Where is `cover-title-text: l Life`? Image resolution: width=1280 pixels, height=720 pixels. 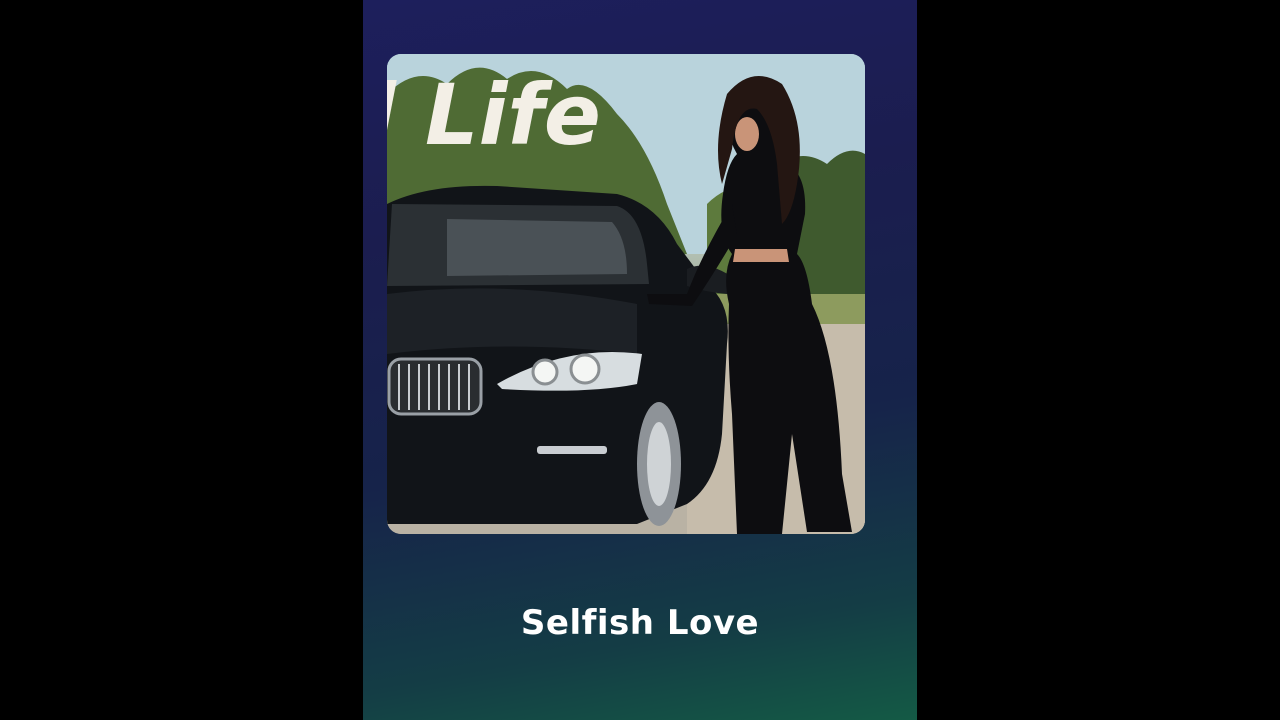
cover-title-text: l Life is located at coordinates (494, 115).